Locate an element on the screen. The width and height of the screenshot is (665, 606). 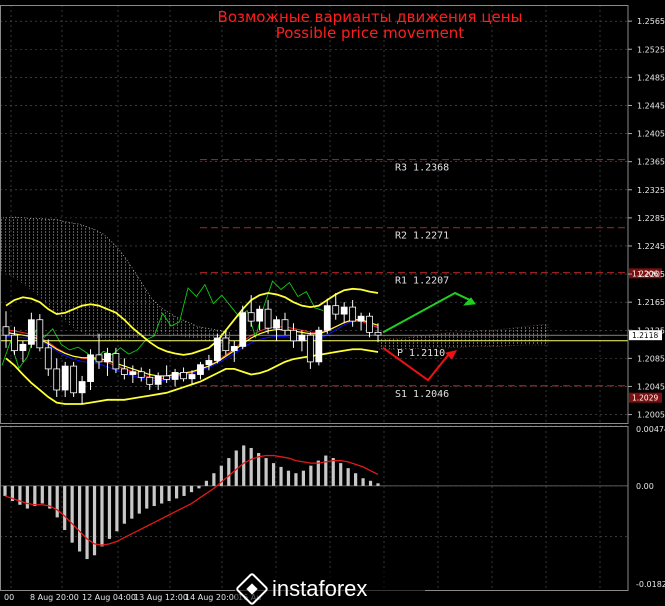
y-tick-label: 1.2245 is located at coordinates (651, 246).